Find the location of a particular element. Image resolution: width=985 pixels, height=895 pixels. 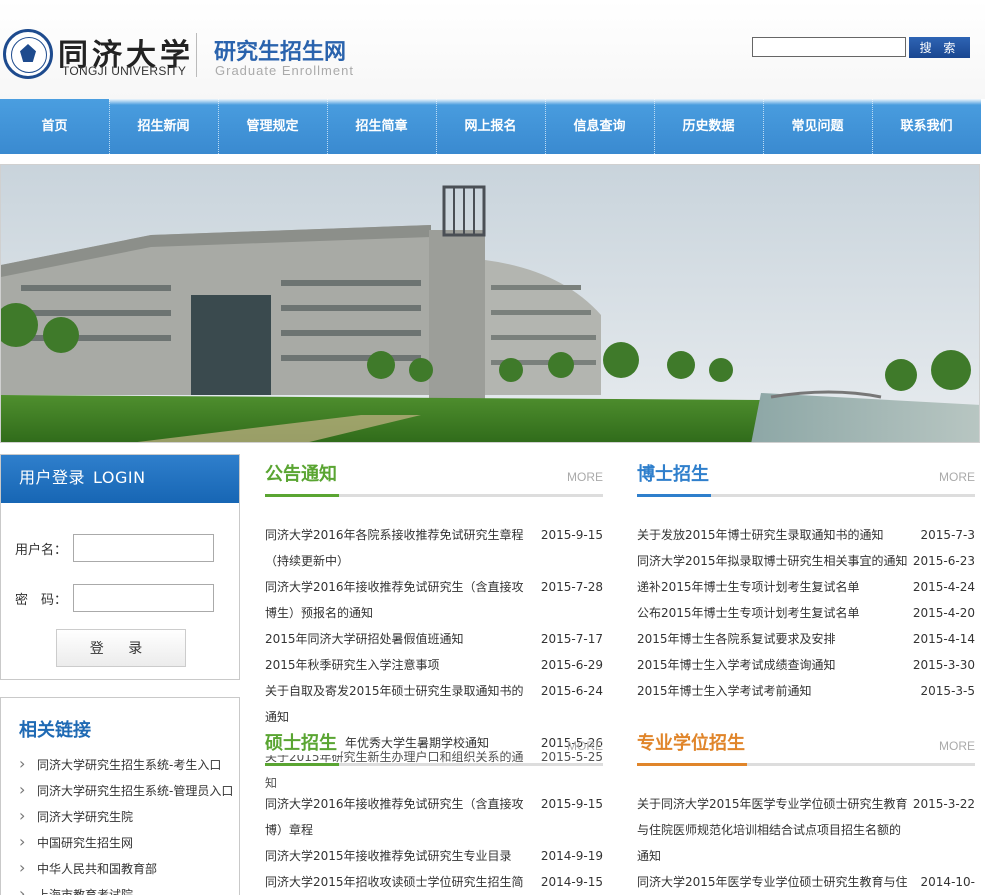

list-item: 同济大学2015年接收推荐免试研究生专业目录 2014-9-19 is located at coordinates (434, 856).